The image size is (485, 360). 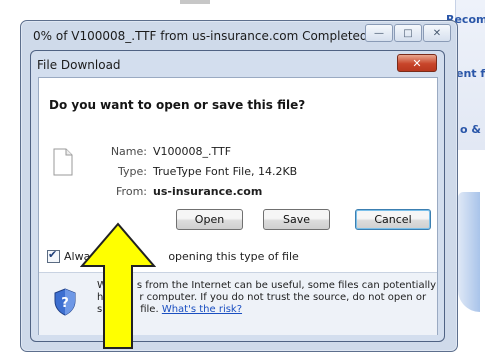 What do you see at coordinates (437, 33) in the screenshot?
I see `close-window-button: ✕` at bounding box center [437, 33].